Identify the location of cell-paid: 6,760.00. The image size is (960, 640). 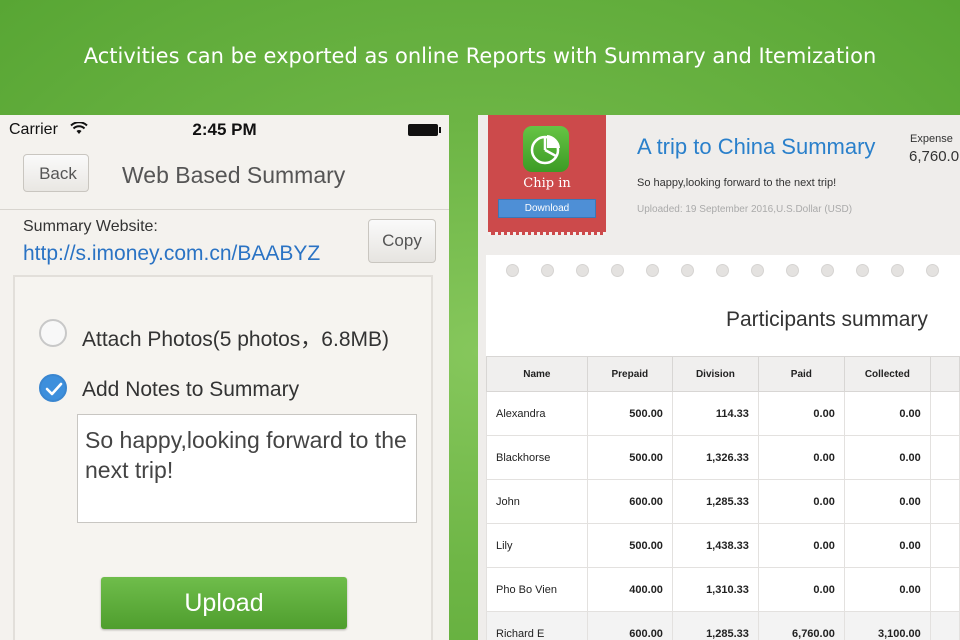
(801, 625).